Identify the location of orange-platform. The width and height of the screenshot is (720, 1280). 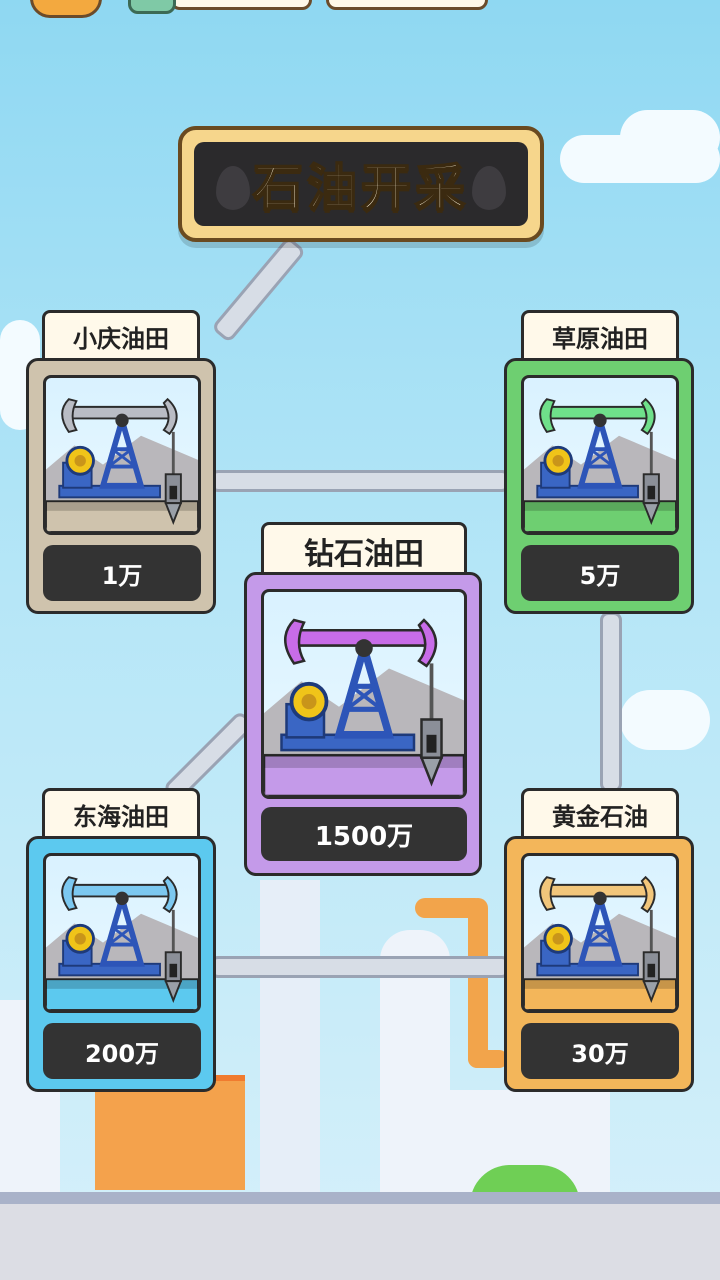
(170, 1132).